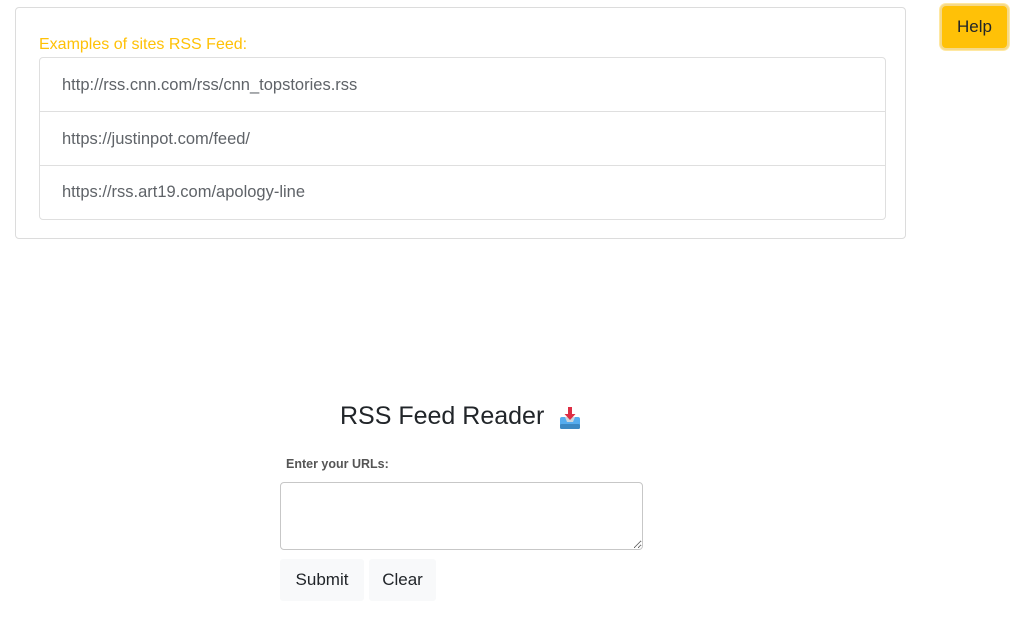  I want to click on page-title-text: RSS Feed Reader, so click(442, 416).